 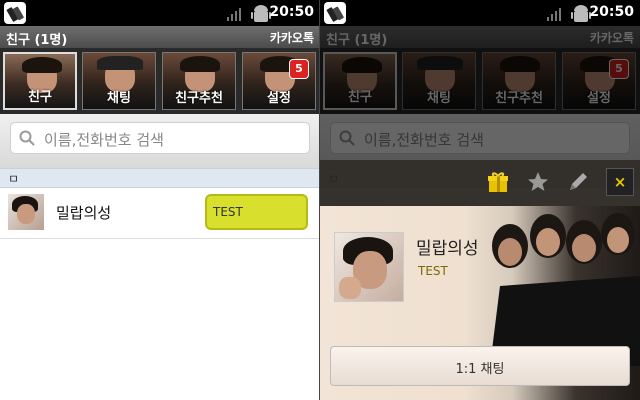 I want to click on tab-label: 설정, so click(x=279, y=98).